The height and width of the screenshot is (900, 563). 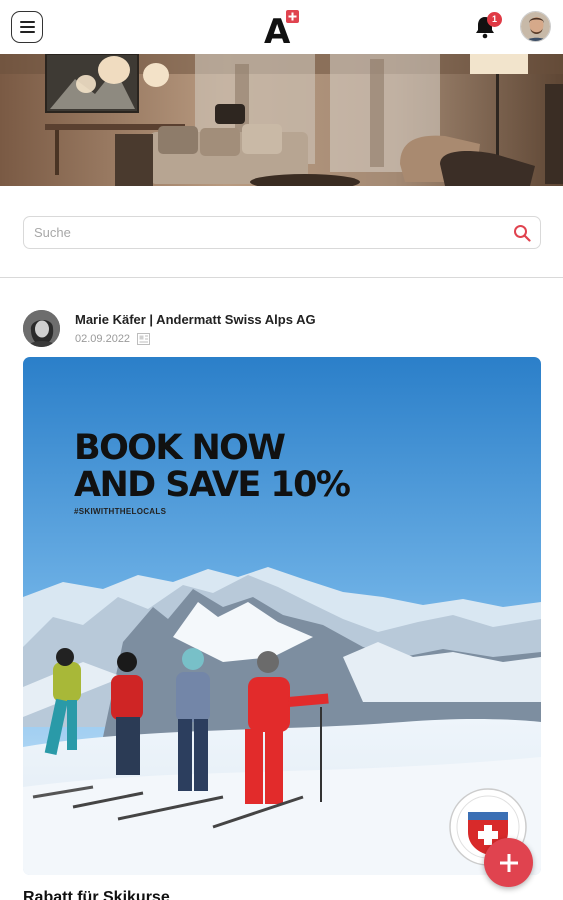 I want to click on post-date: 02.09.2022, so click(x=103, y=339).